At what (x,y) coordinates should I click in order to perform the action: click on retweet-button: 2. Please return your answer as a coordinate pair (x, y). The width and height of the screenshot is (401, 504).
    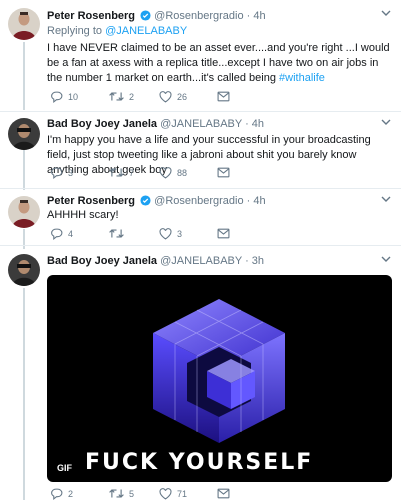
    Looking at the image, I should click on (121, 96).